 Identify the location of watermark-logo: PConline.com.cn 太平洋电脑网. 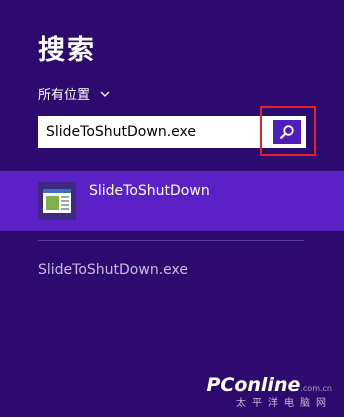
(269, 391).